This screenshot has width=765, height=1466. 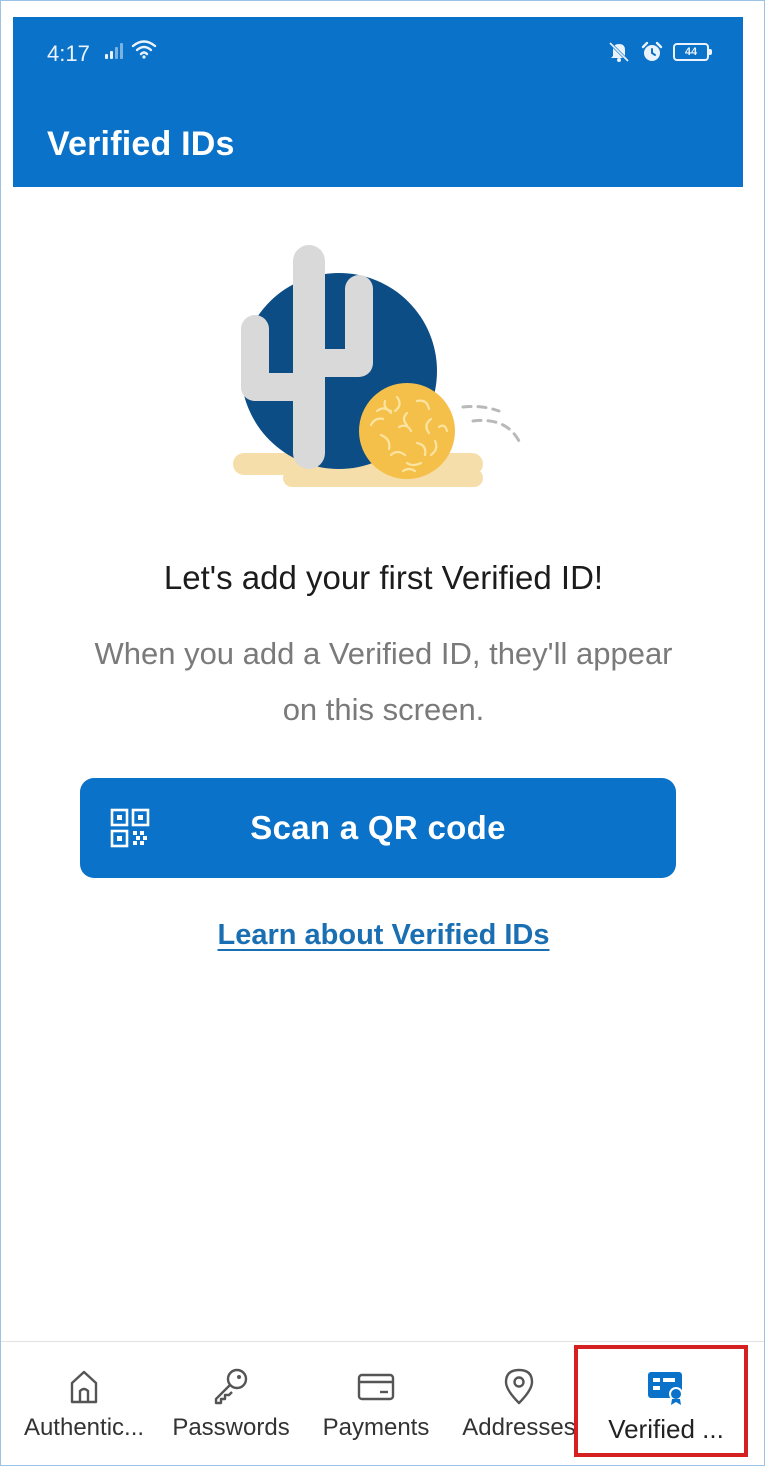 What do you see at coordinates (519, 1386) in the screenshot?
I see `location-pin-icon` at bounding box center [519, 1386].